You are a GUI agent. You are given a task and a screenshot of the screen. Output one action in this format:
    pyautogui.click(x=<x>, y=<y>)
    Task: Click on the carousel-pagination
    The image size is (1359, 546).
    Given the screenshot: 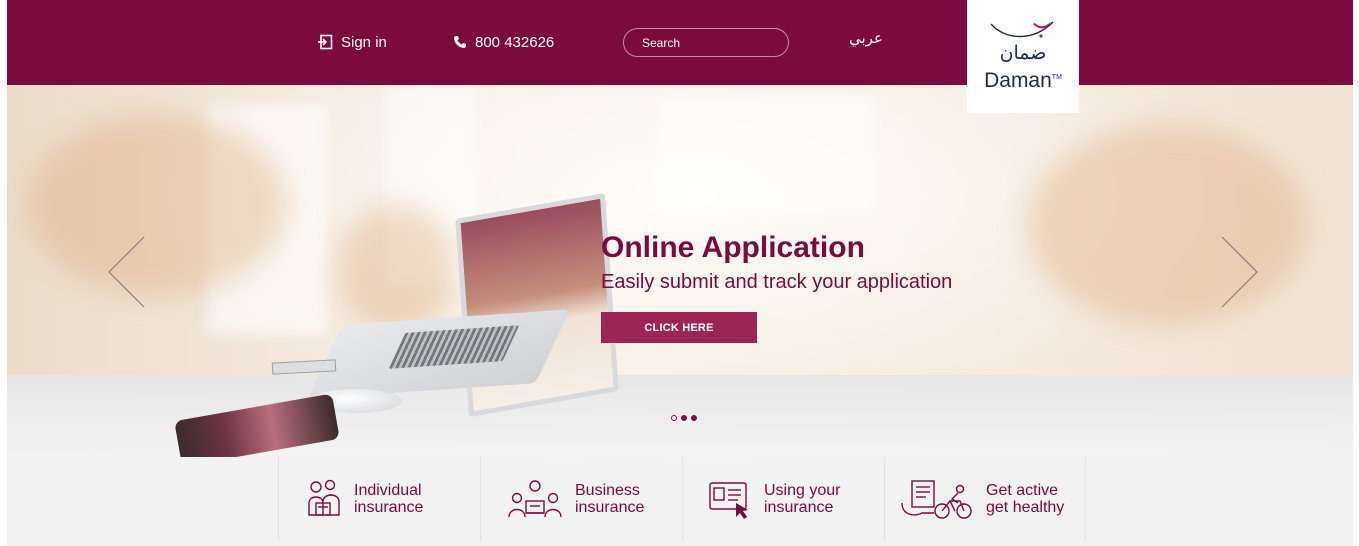 What is the action you would take?
    pyautogui.click(x=684, y=418)
    